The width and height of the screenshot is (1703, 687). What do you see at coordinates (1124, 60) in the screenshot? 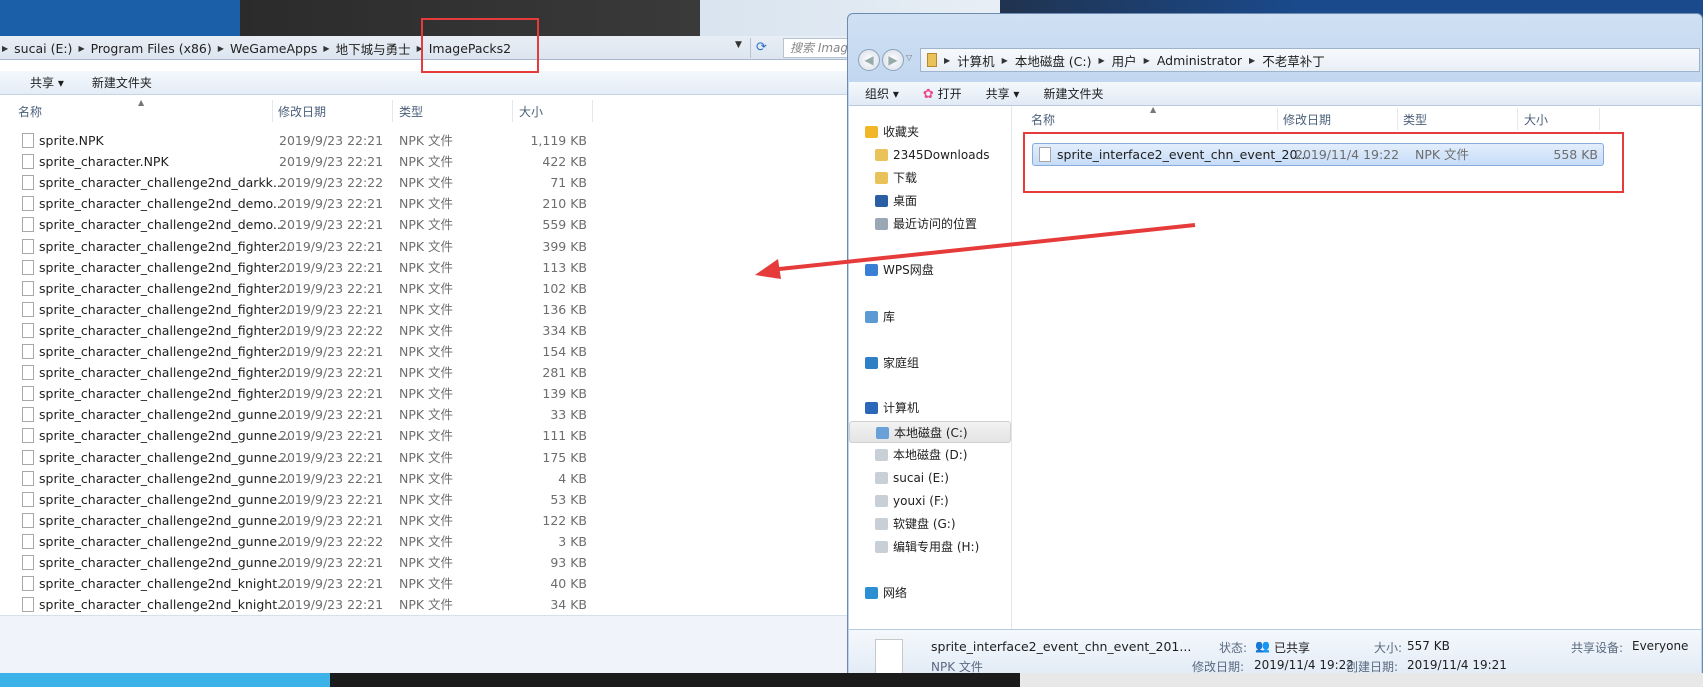
I see `breadcrumb-item: 用户` at bounding box center [1124, 60].